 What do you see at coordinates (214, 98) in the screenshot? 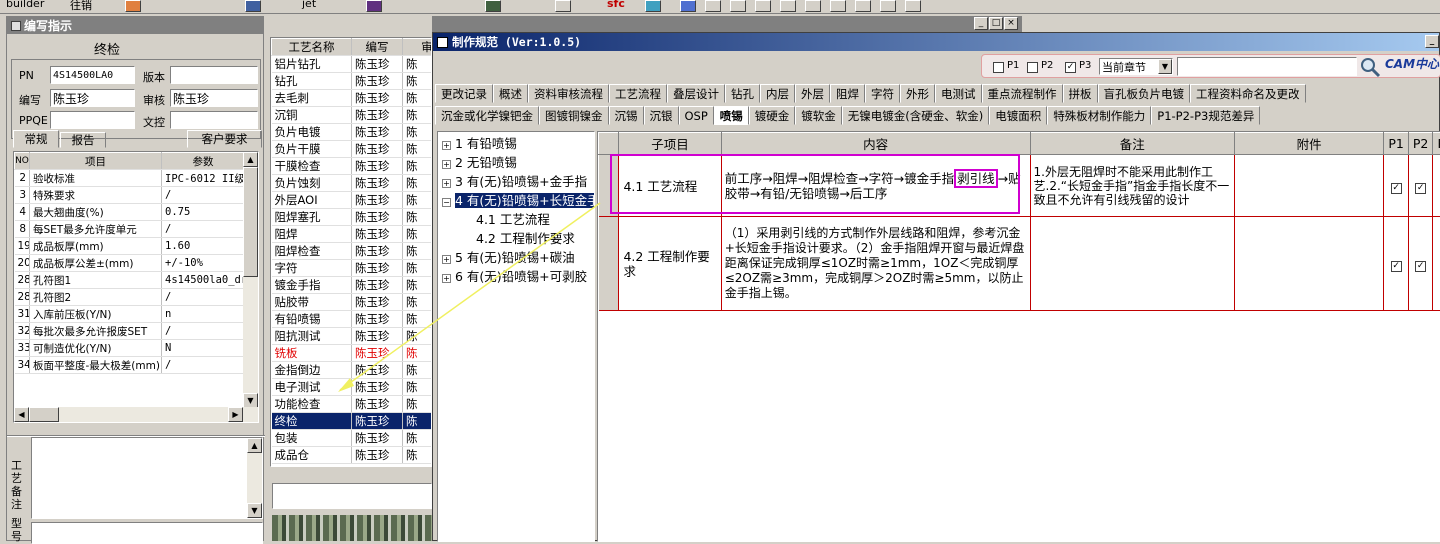
I see `reviewer-field` at bounding box center [214, 98].